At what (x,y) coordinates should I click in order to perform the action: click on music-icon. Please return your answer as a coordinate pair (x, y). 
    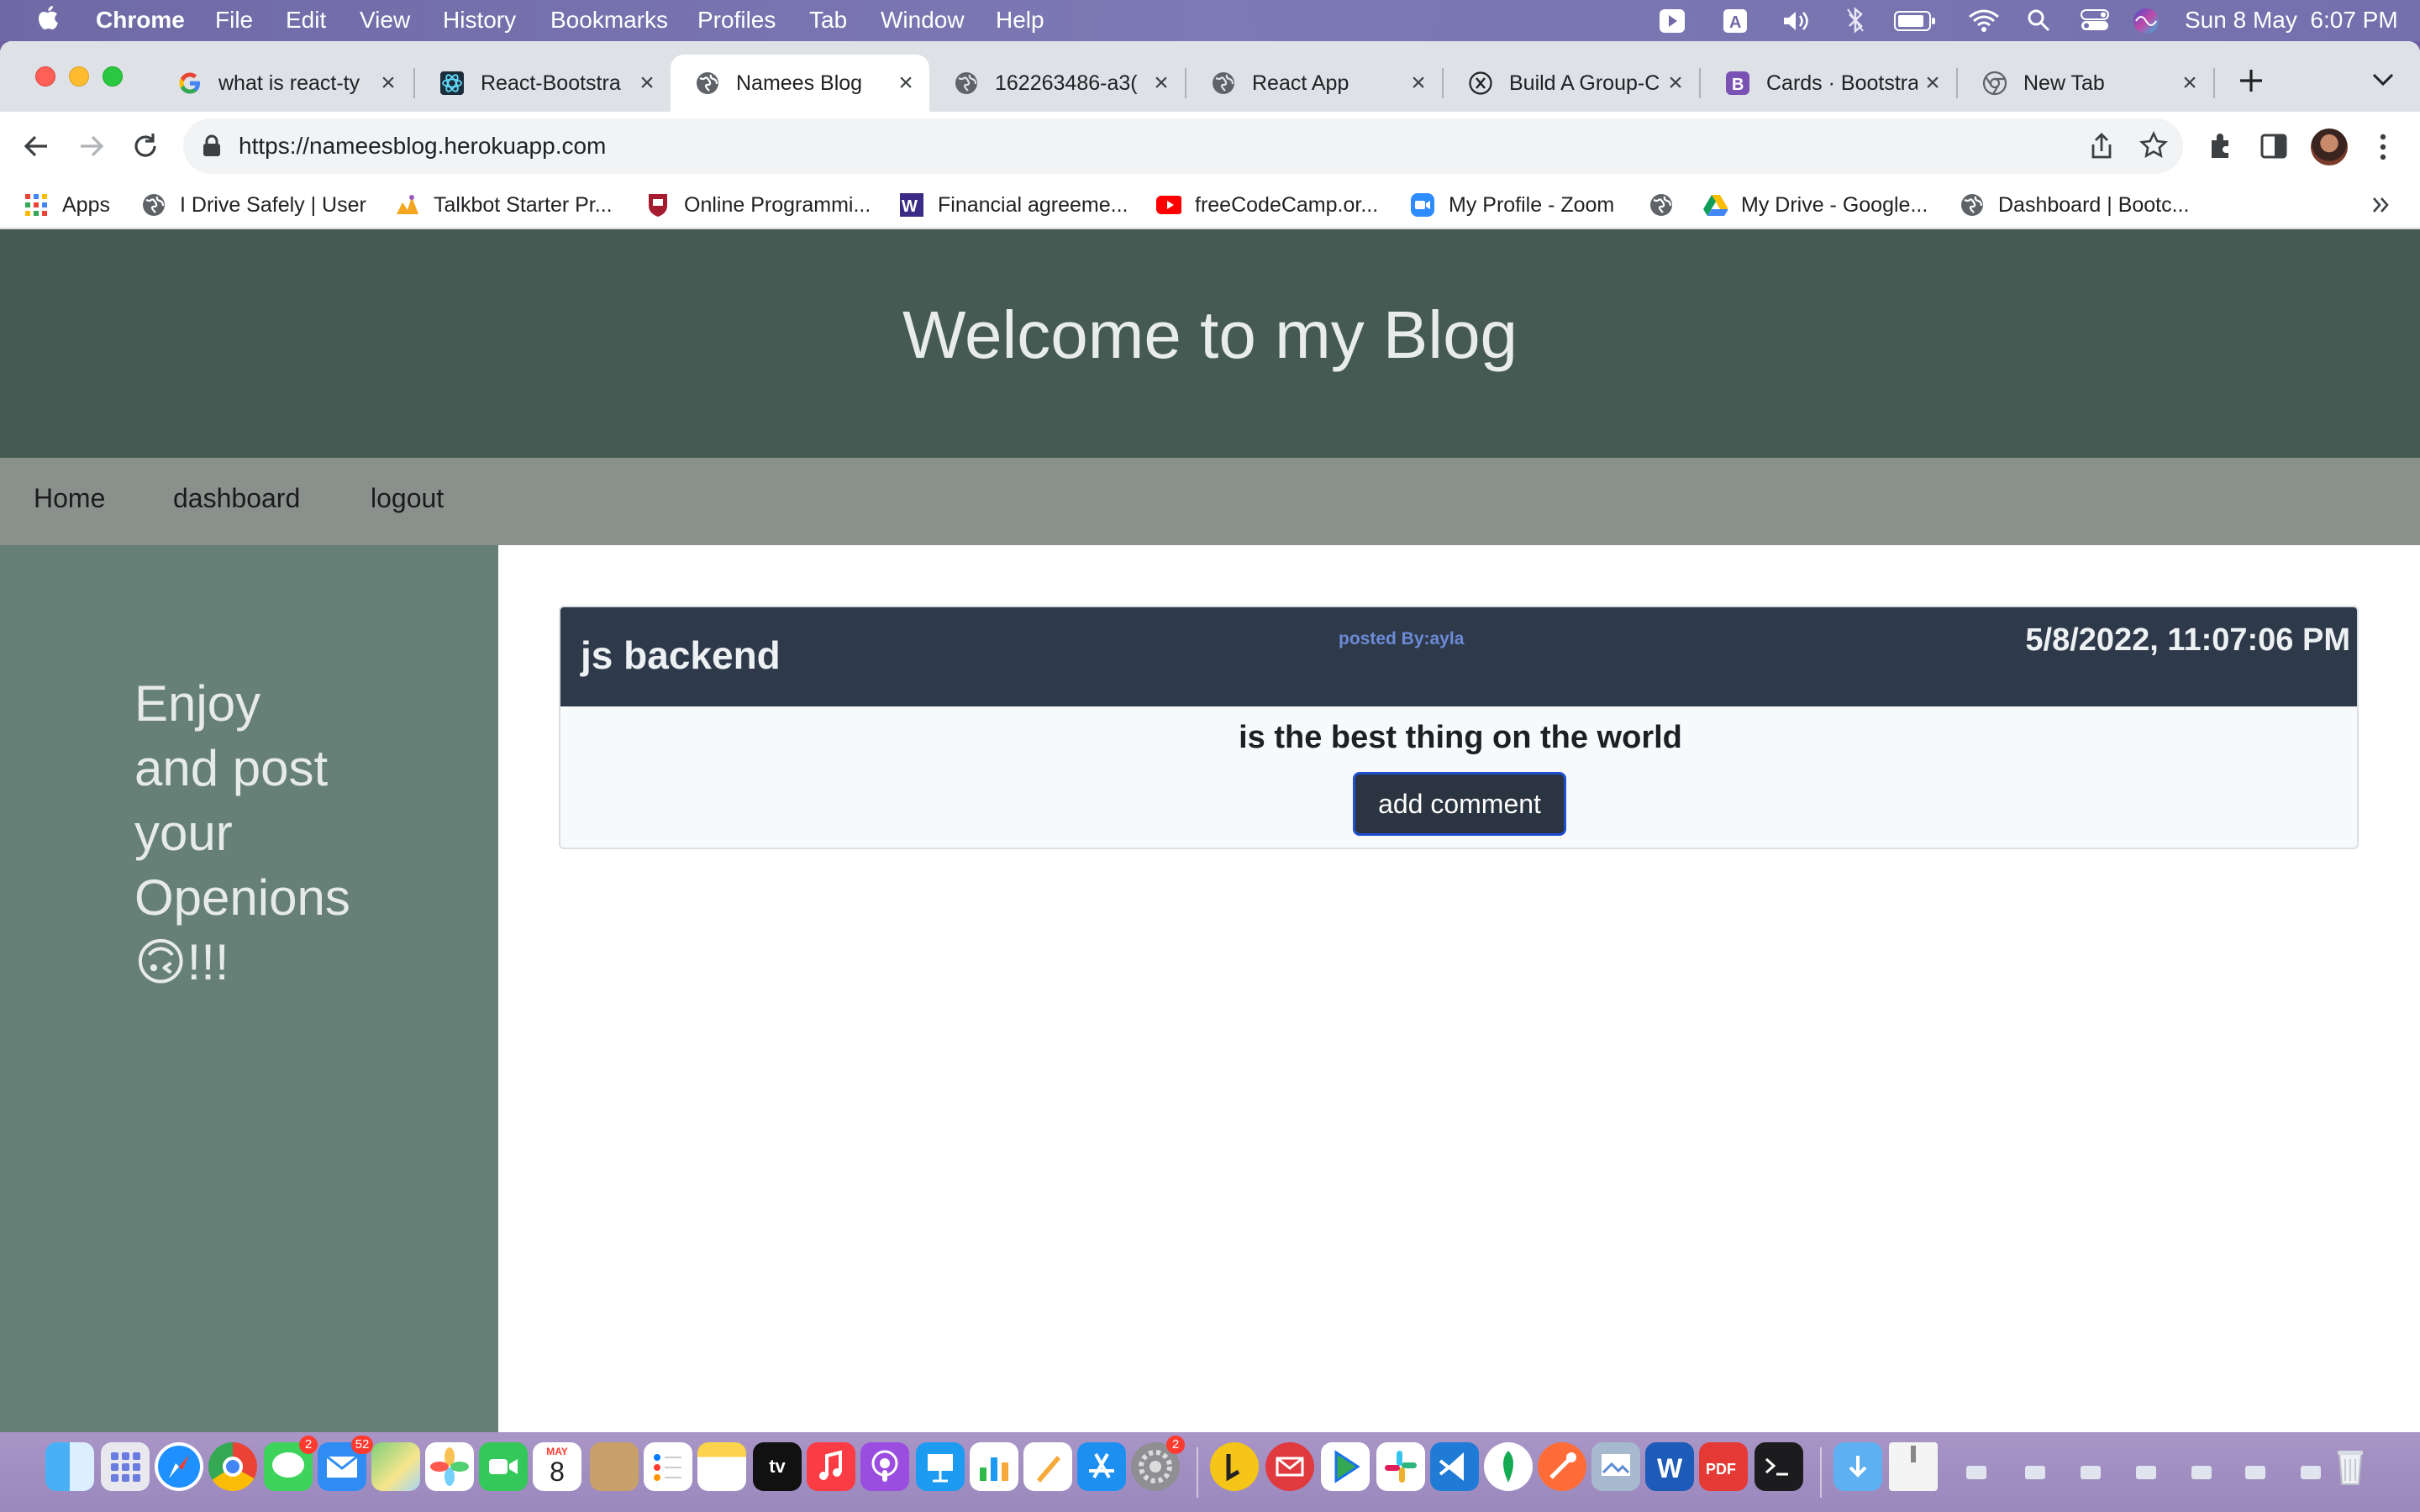
    Looking at the image, I should click on (831, 1466).